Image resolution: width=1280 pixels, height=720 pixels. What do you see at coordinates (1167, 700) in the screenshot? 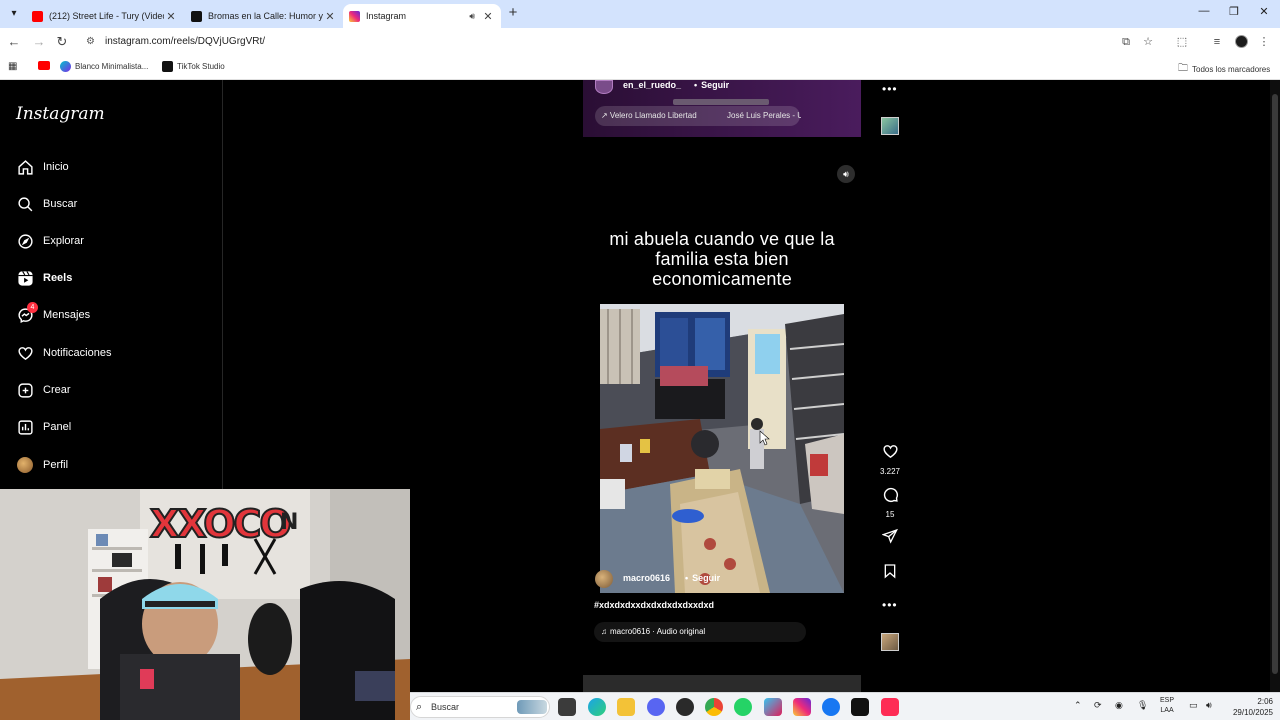
I see `language-code: ESP` at bounding box center [1167, 700].